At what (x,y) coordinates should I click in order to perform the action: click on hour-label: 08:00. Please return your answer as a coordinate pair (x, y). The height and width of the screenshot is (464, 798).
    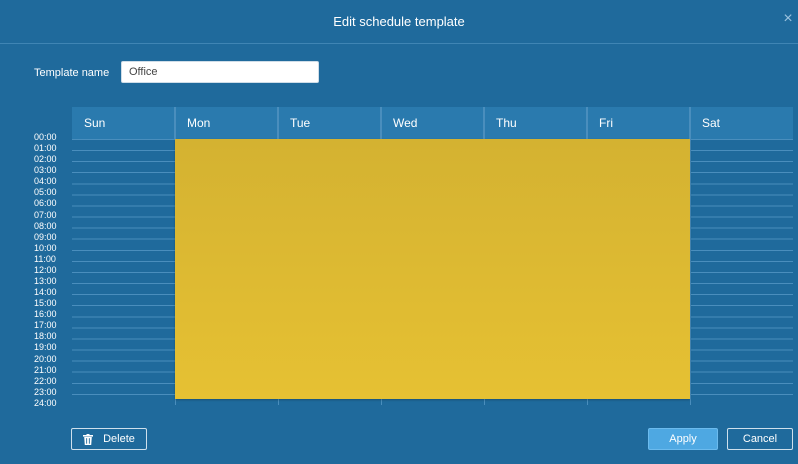
    Looking at the image, I should click on (45, 225).